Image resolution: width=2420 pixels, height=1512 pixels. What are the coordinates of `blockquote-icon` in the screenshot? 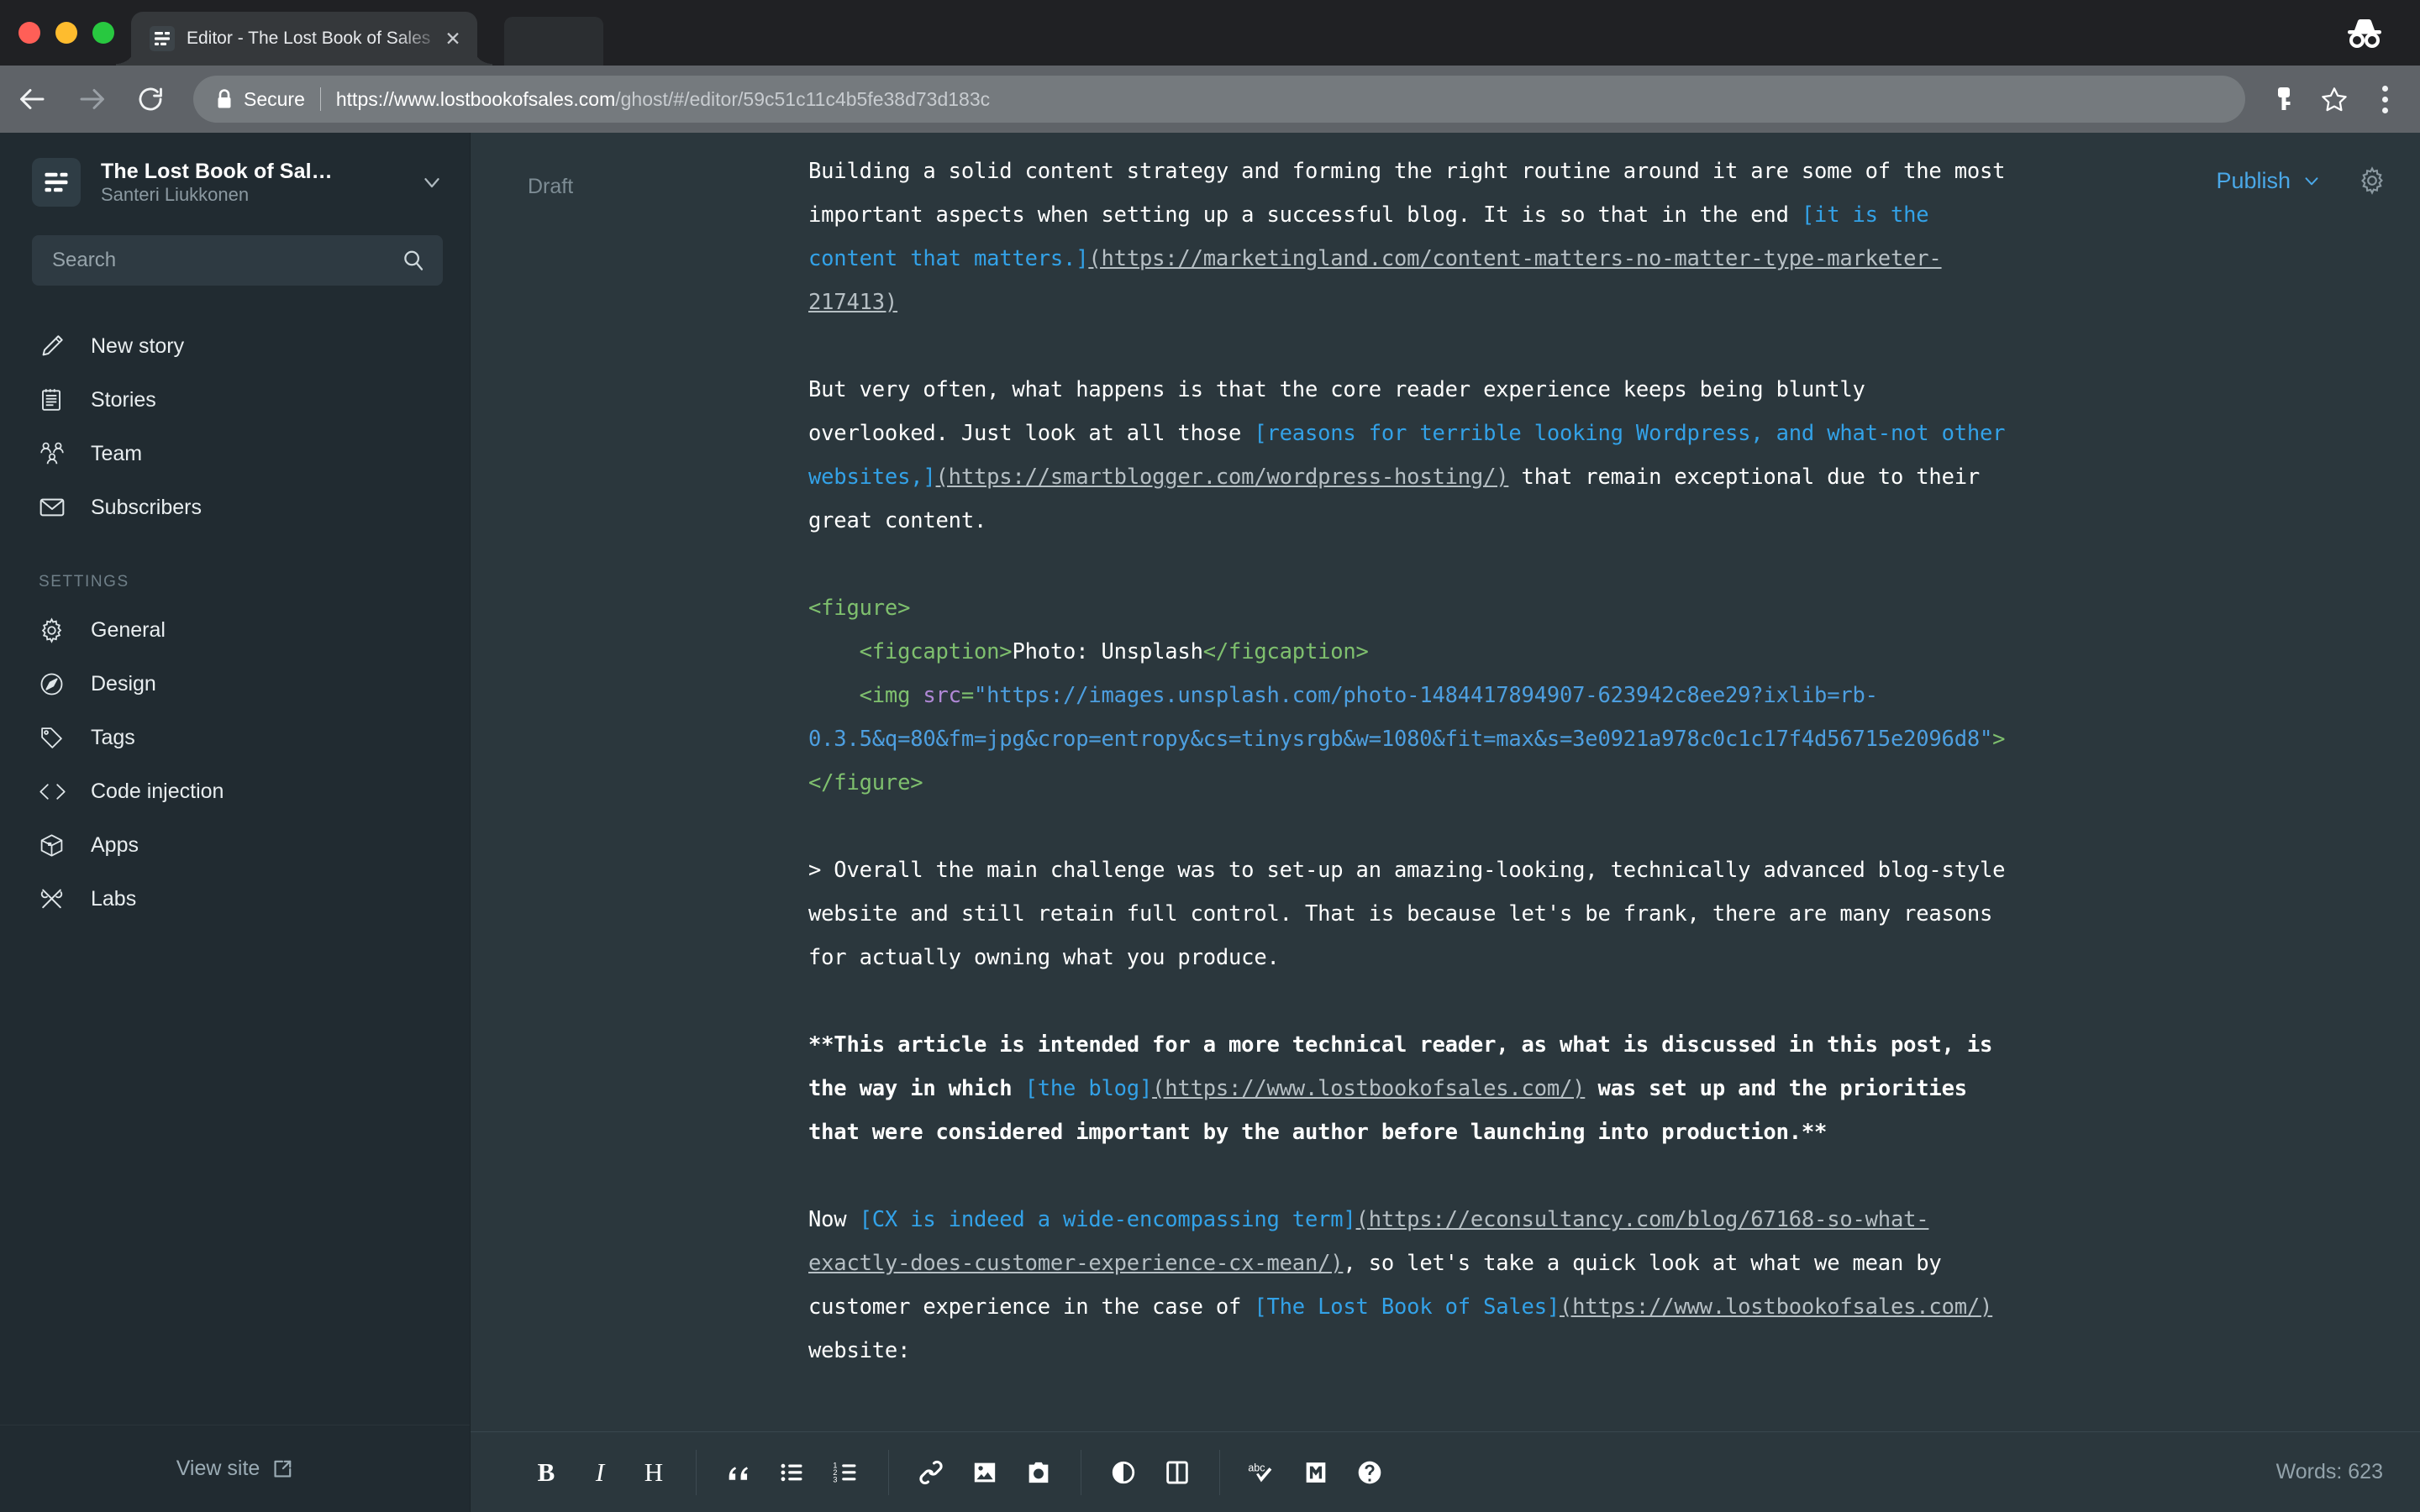 It's located at (738, 1472).